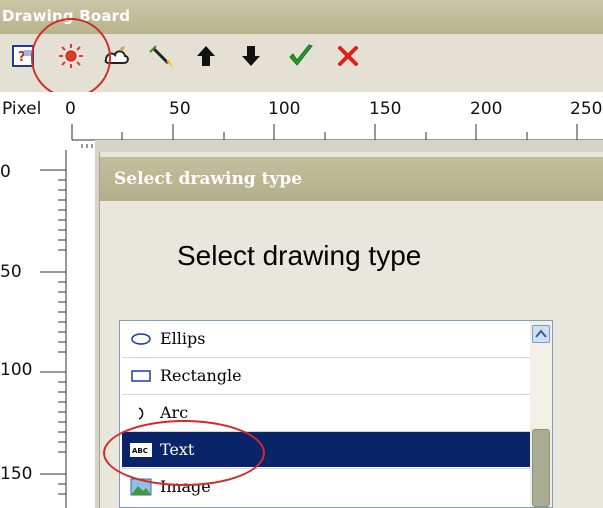 Image resolution: width=603 pixels, height=508 pixels. What do you see at coordinates (251, 56) in the screenshot?
I see `down-arrow-icon` at bounding box center [251, 56].